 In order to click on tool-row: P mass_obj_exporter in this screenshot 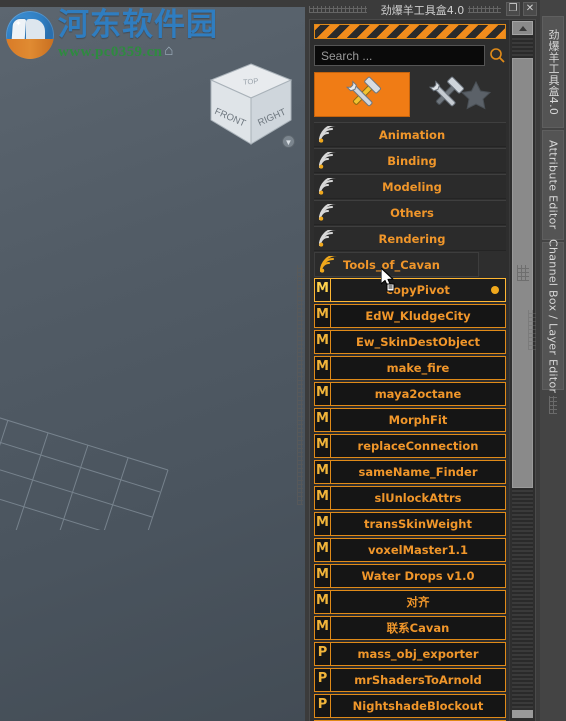, I will do `click(410, 654)`.